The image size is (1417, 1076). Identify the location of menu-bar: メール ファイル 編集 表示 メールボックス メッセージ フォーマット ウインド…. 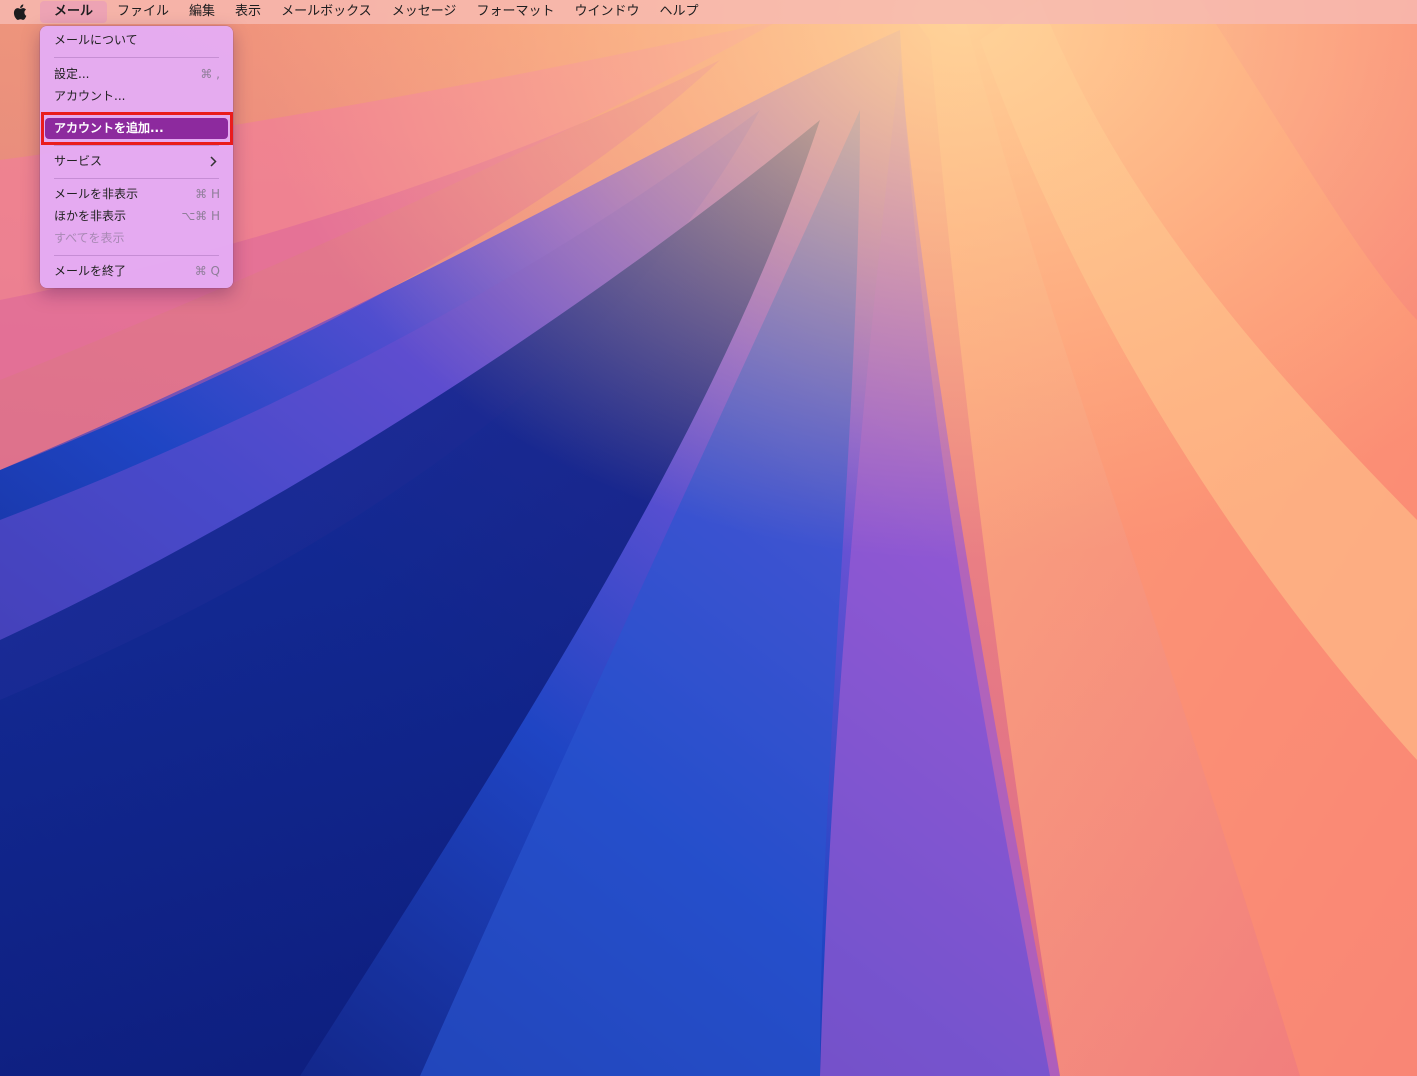
(708, 12).